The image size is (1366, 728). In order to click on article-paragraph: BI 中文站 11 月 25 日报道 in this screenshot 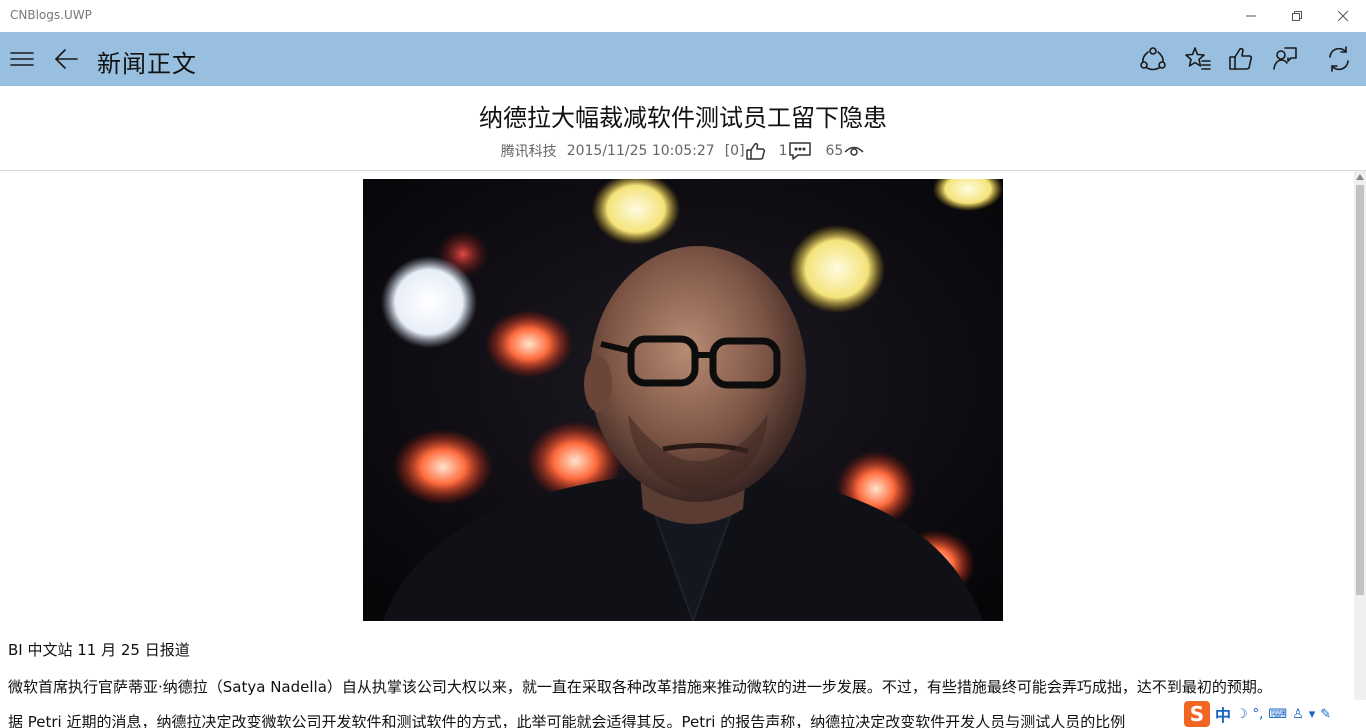, I will do `click(99, 650)`.